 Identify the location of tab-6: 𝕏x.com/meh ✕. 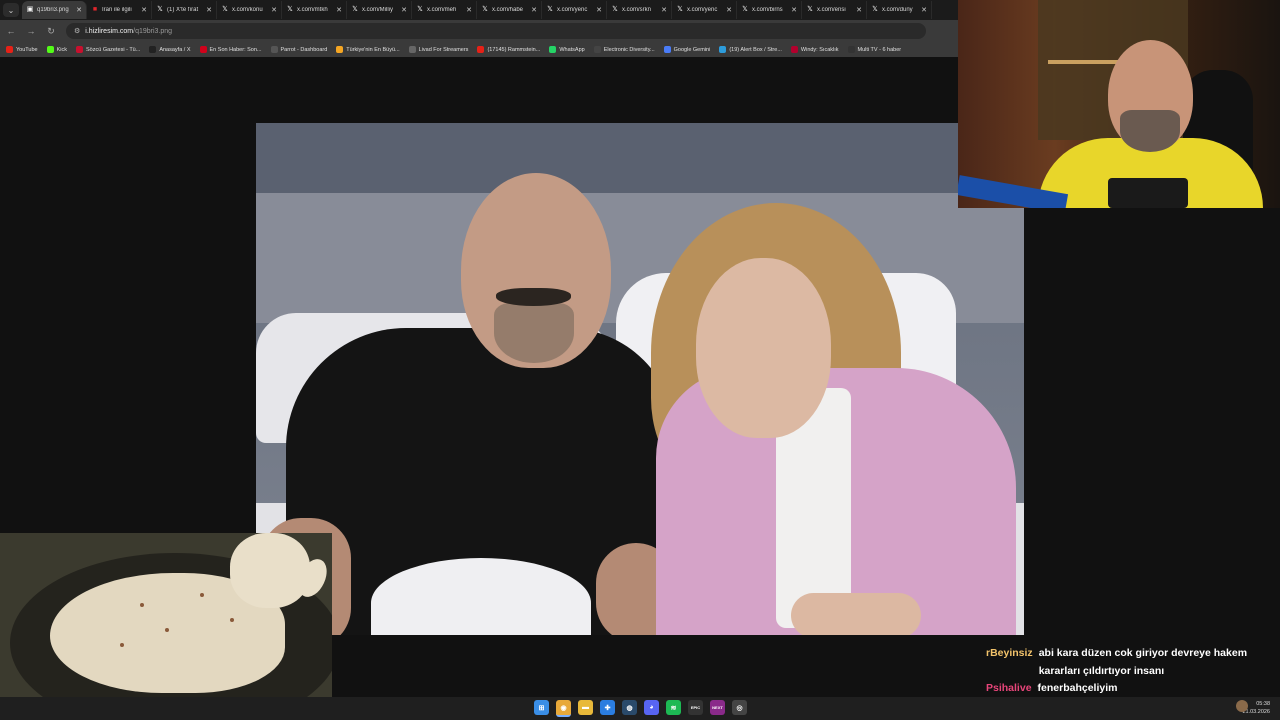
(444, 10).